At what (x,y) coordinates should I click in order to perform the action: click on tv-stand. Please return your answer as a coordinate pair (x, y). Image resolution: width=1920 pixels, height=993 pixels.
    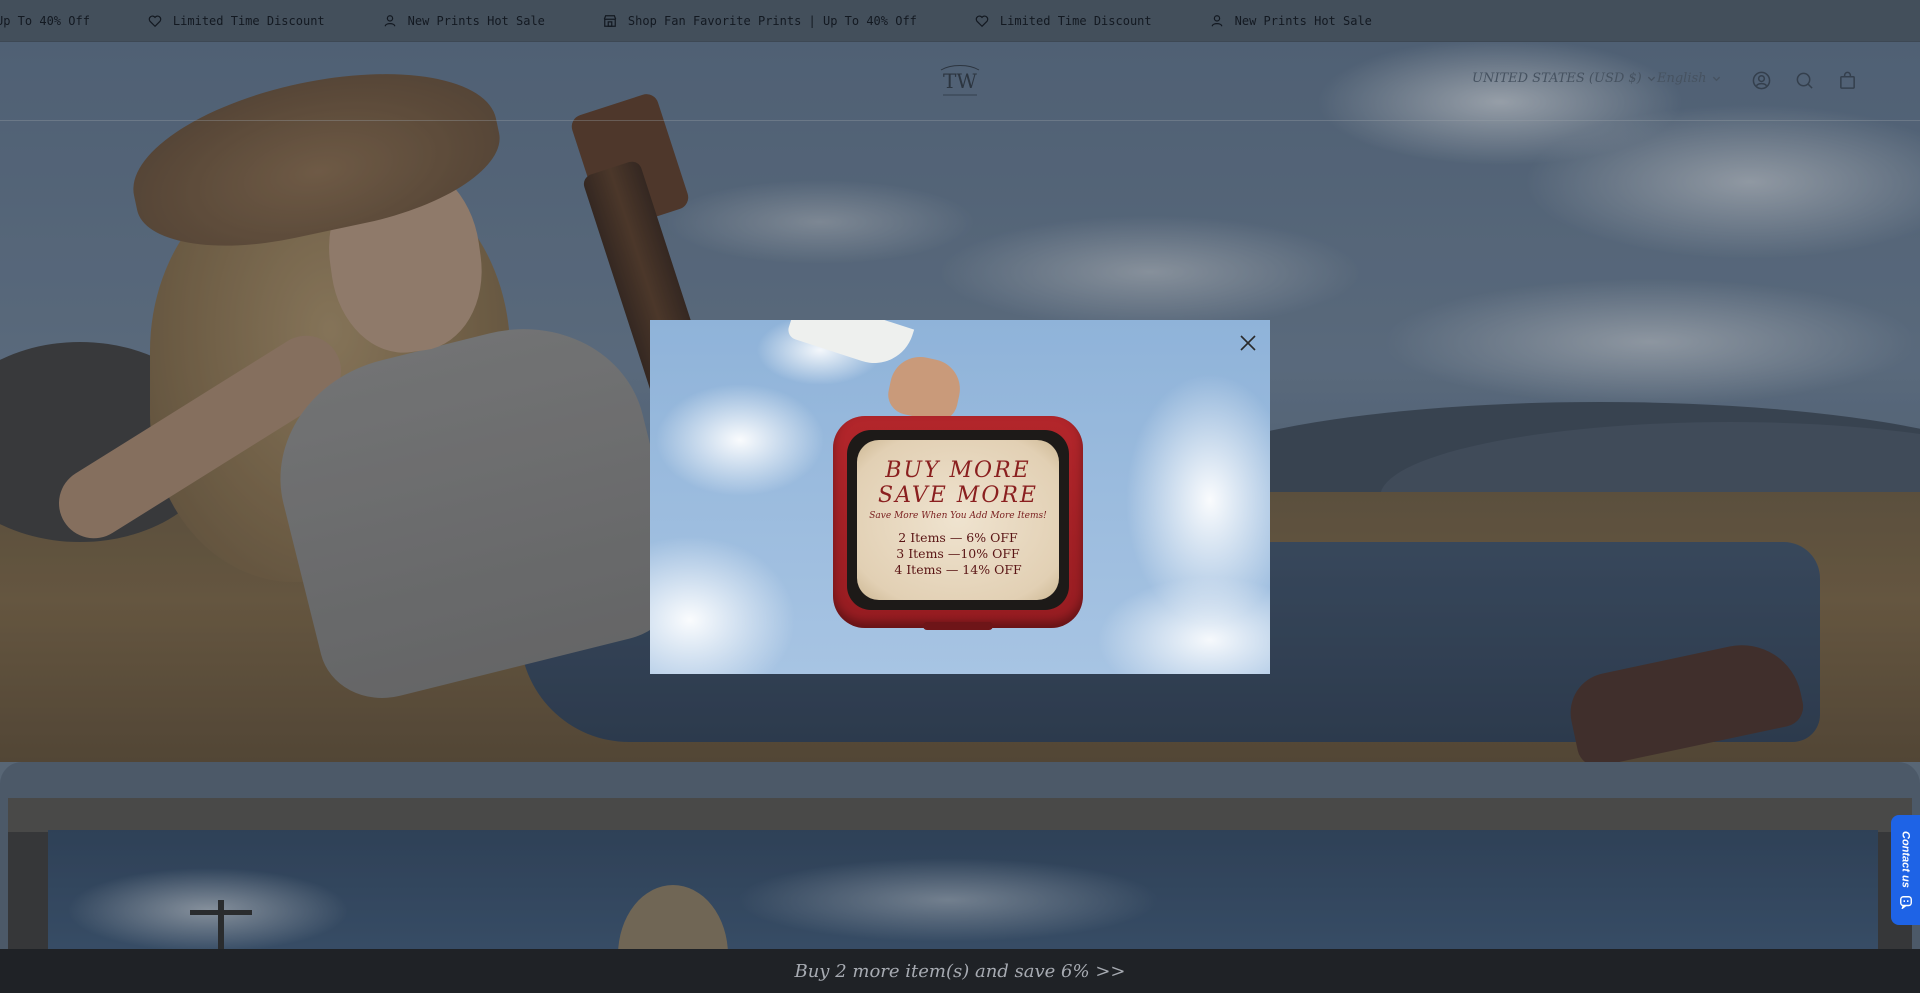
    Looking at the image, I should click on (958, 626).